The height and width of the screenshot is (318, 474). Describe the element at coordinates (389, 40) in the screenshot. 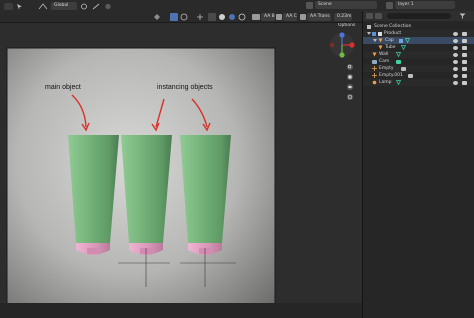

I see `outliner-item-label: Cap` at that location.